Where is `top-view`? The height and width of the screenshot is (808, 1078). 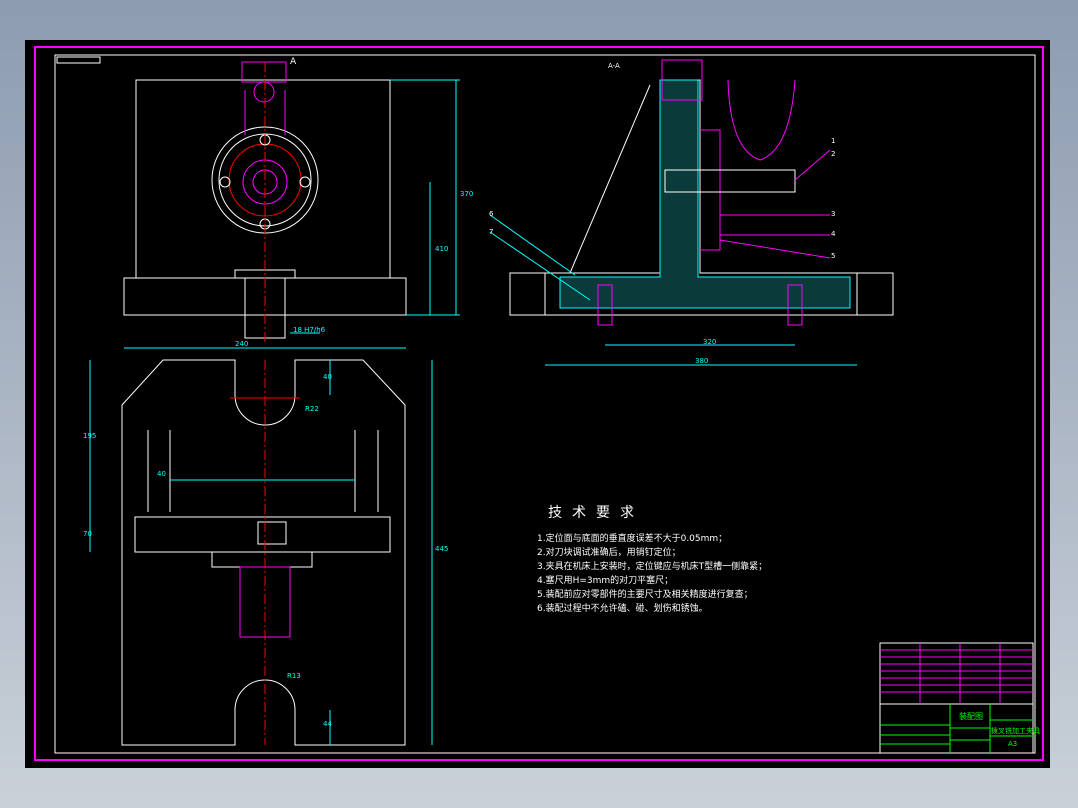 top-view is located at coordinates (263, 552).